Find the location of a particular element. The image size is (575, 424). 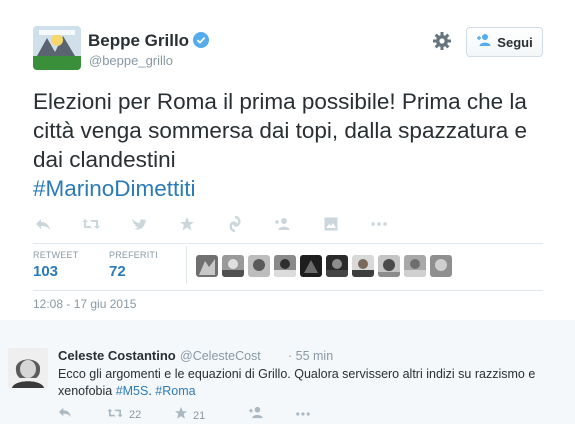

follow-button: Segui is located at coordinates (504, 42).